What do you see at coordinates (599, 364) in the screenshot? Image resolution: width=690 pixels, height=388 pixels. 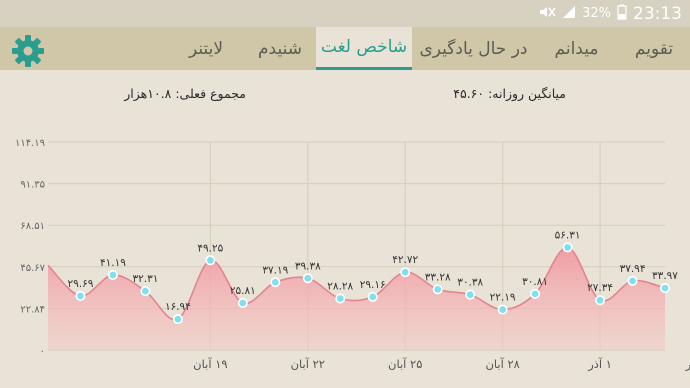 I see `x-tick-label: ۱ آذر` at bounding box center [599, 364].